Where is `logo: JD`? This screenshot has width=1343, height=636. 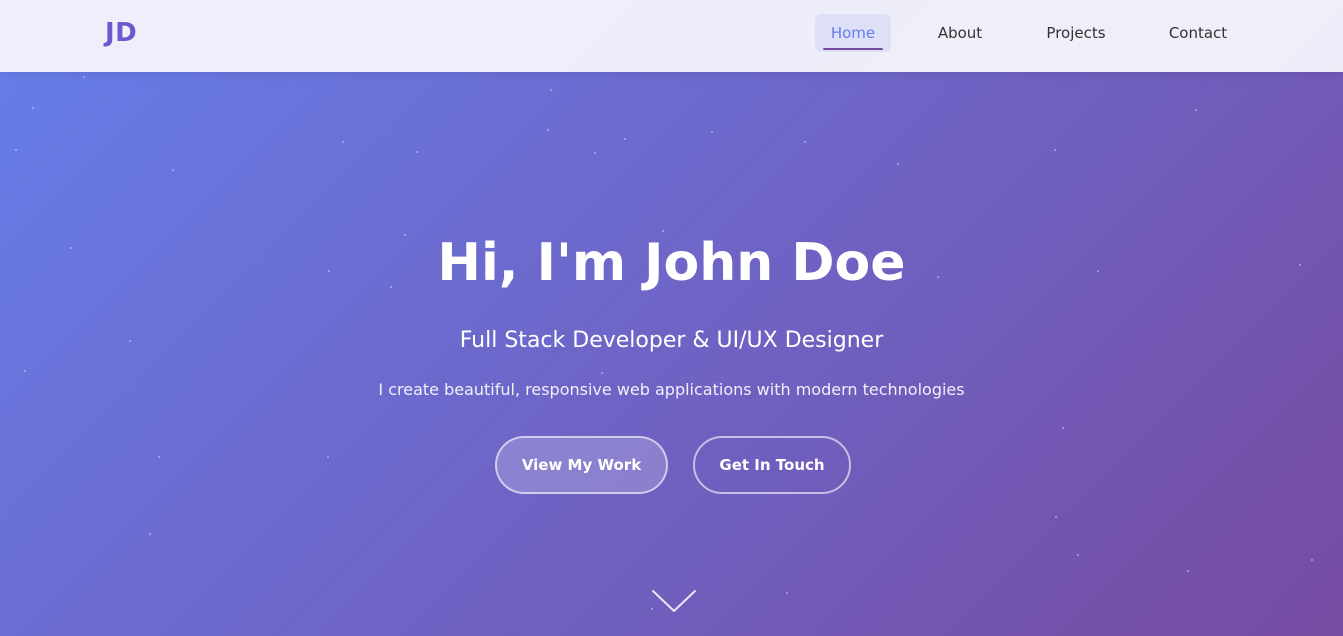
logo: JD is located at coordinates (121, 33).